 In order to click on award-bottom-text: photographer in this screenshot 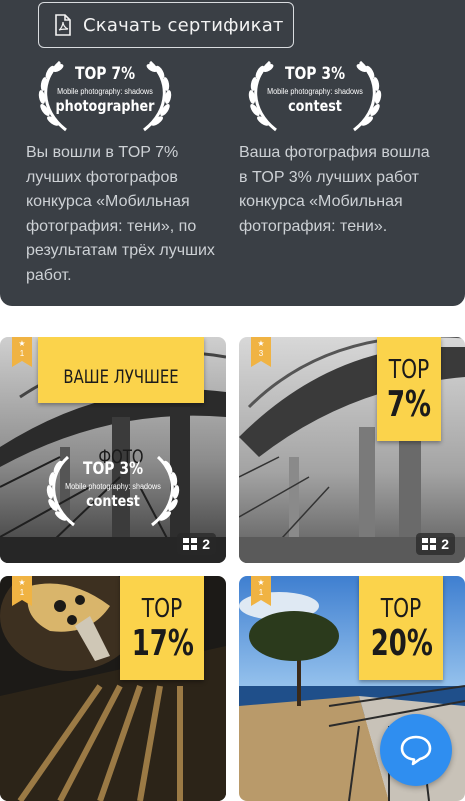, I will do `click(105, 106)`.